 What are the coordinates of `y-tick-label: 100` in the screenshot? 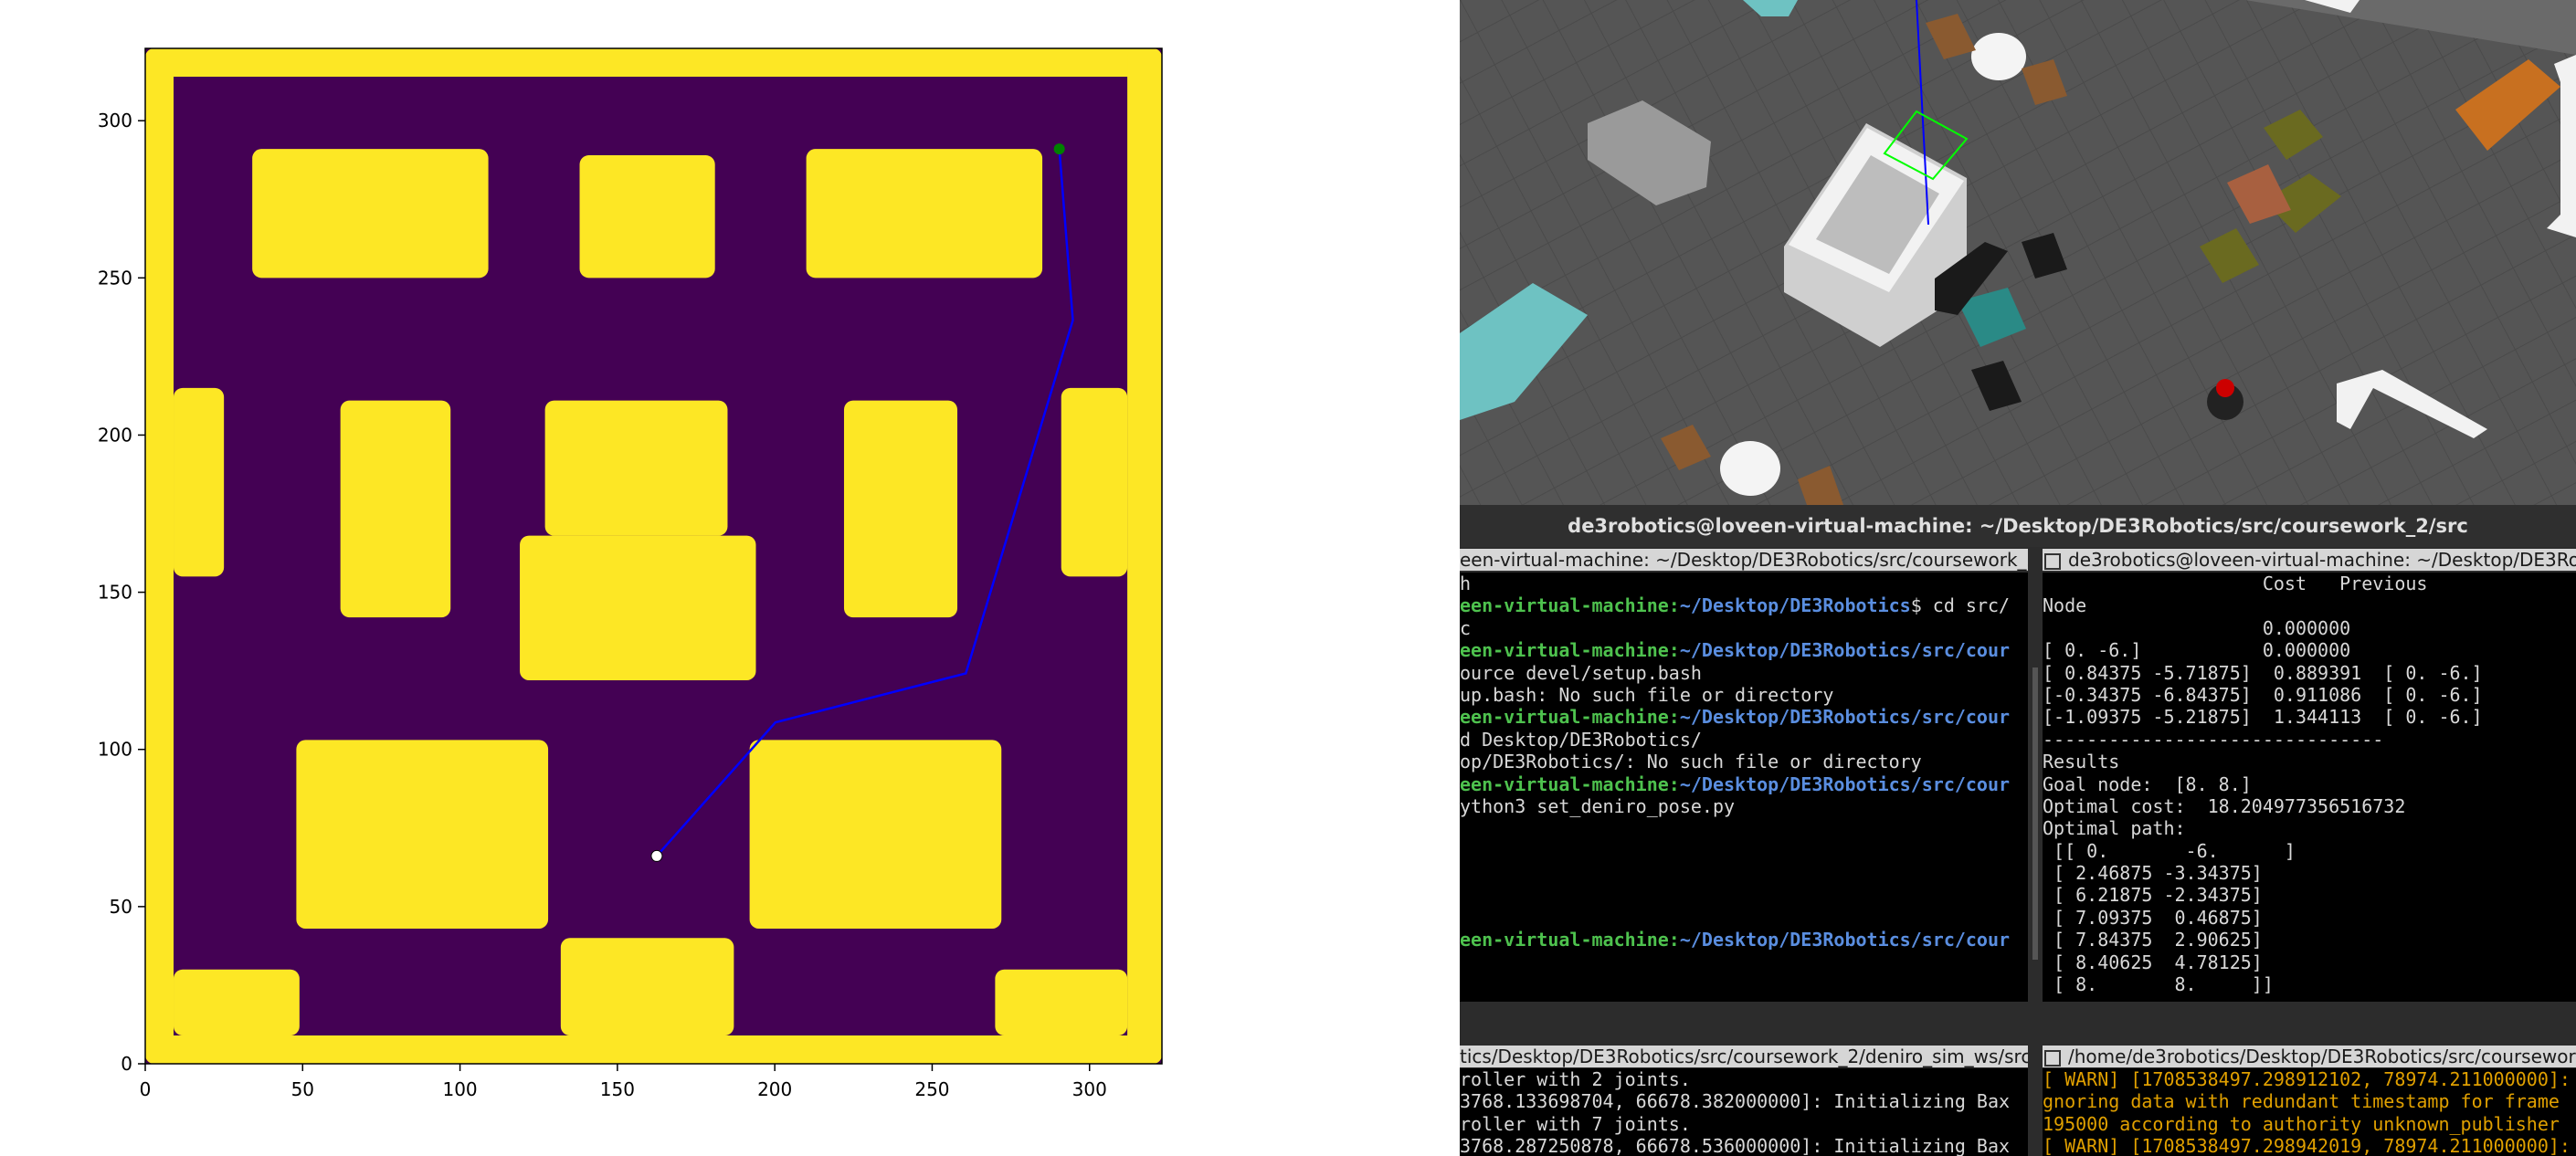 It's located at (115, 750).